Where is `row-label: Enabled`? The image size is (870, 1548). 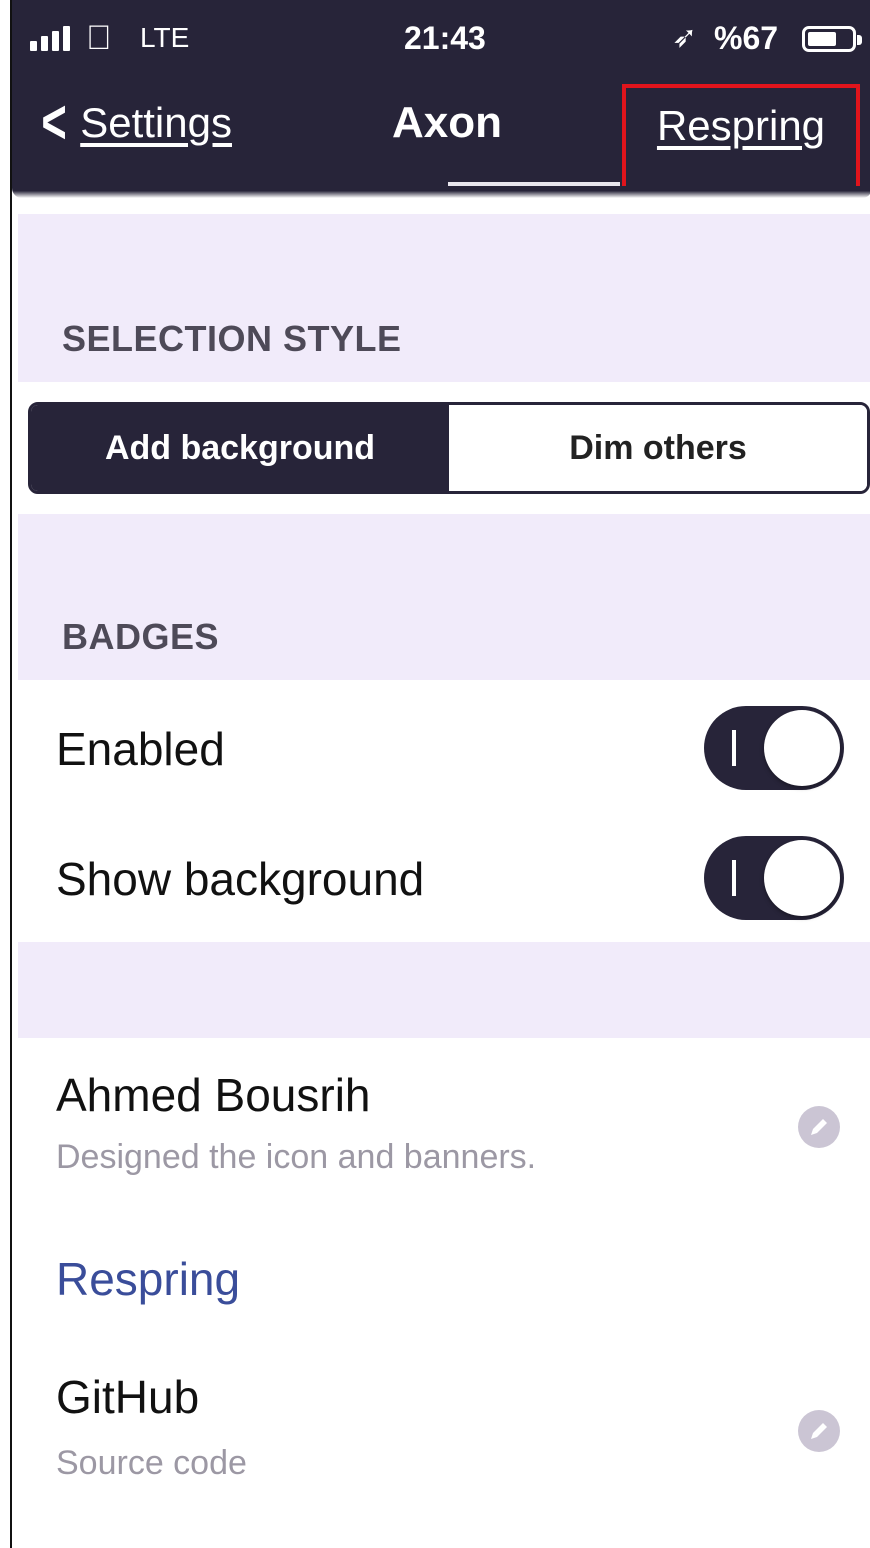
row-label: Enabled is located at coordinates (140, 749).